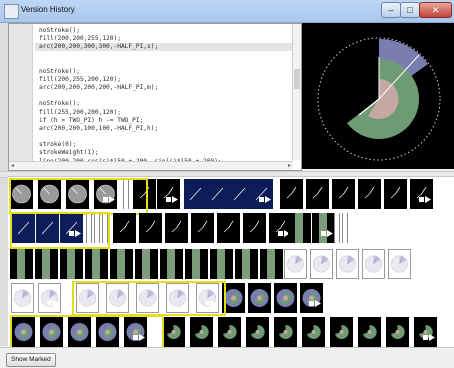 The height and width of the screenshot is (368, 454). Describe the element at coordinates (98, 128) in the screenshot. I see `code-line: arc(200,200,100,100,-HALF_PI,h);` at that location.